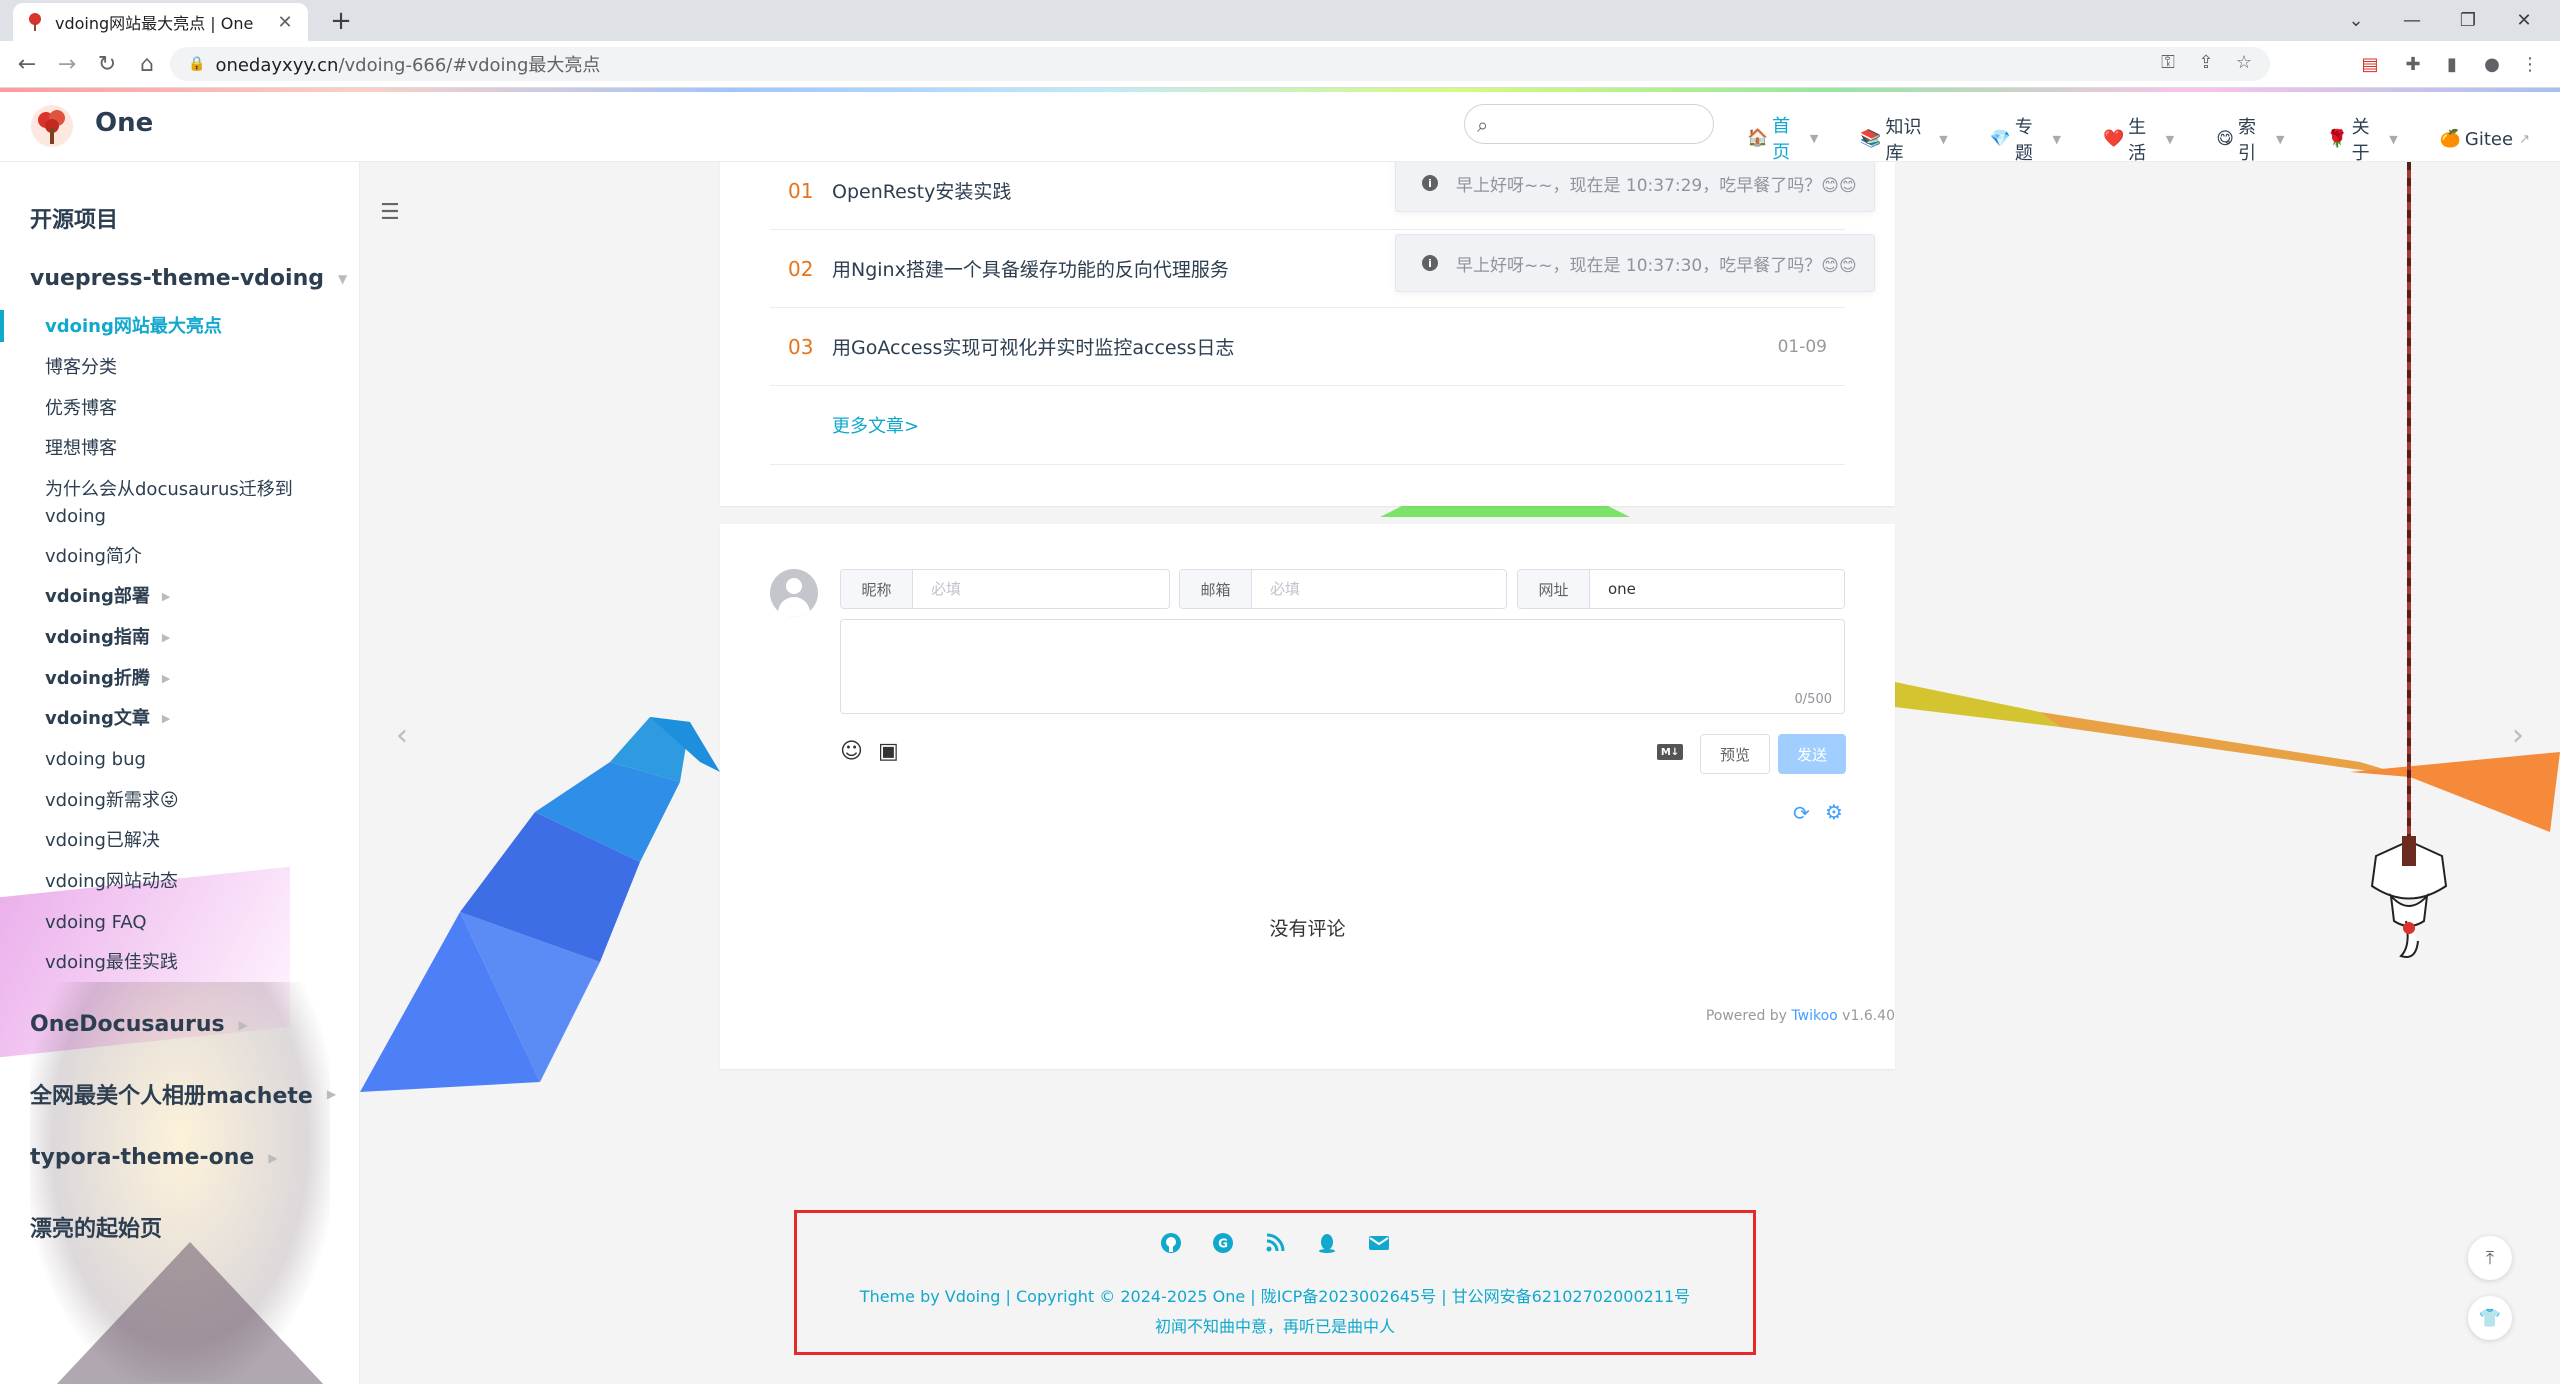 The width and height of the screenshot is (2560, 1384). What do you see at coordinates (1041, 589) in the screenshot?
I see `nickname-input` at bounding box center [1041, 589].